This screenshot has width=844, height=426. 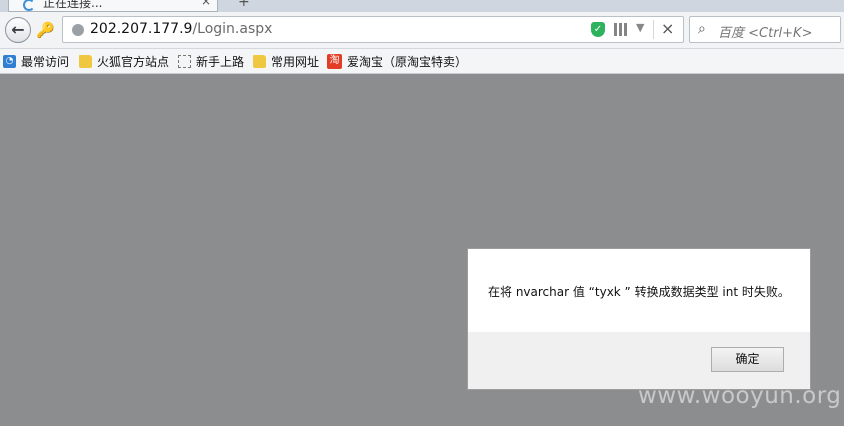 What do you see at coordinates (702, 29) in the screenshot?
I see `search-icon: ⌕` at bounding box center [702, 29].